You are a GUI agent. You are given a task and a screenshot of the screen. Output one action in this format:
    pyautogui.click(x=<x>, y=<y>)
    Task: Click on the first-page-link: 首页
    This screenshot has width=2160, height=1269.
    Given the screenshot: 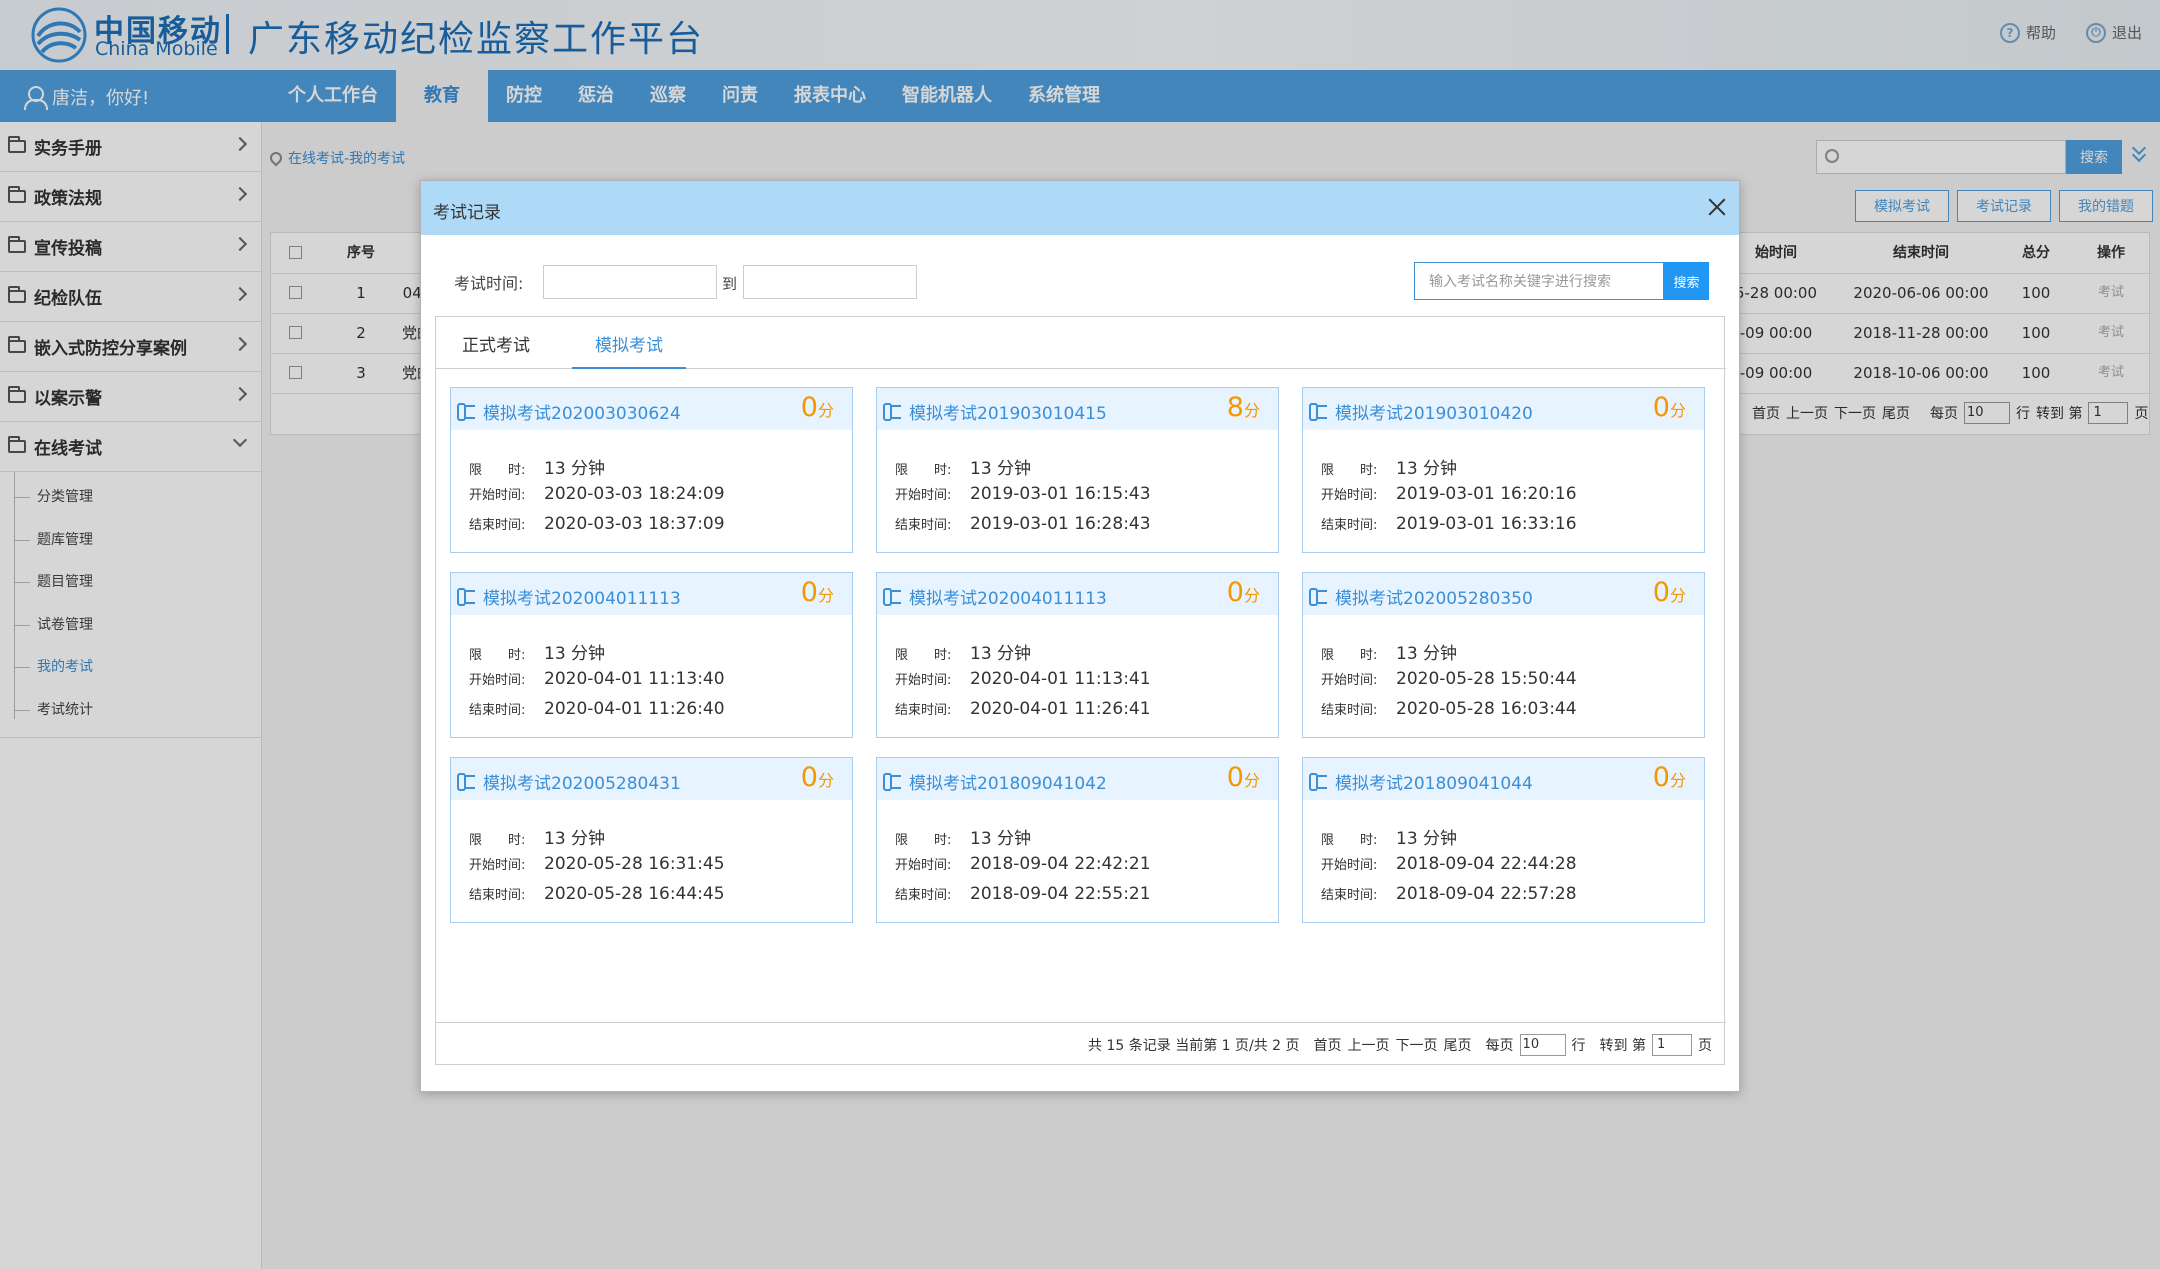 What is the action you would take?
    pyautogui.click(x=1328, y=1045)
    